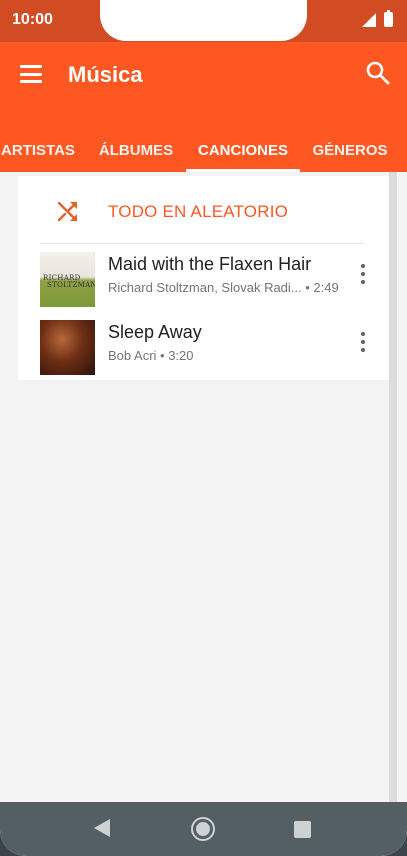  What do you see at coordinates (388, 18) in the screenshot?
I see `battery-icon` at bounding box center [388, 18].